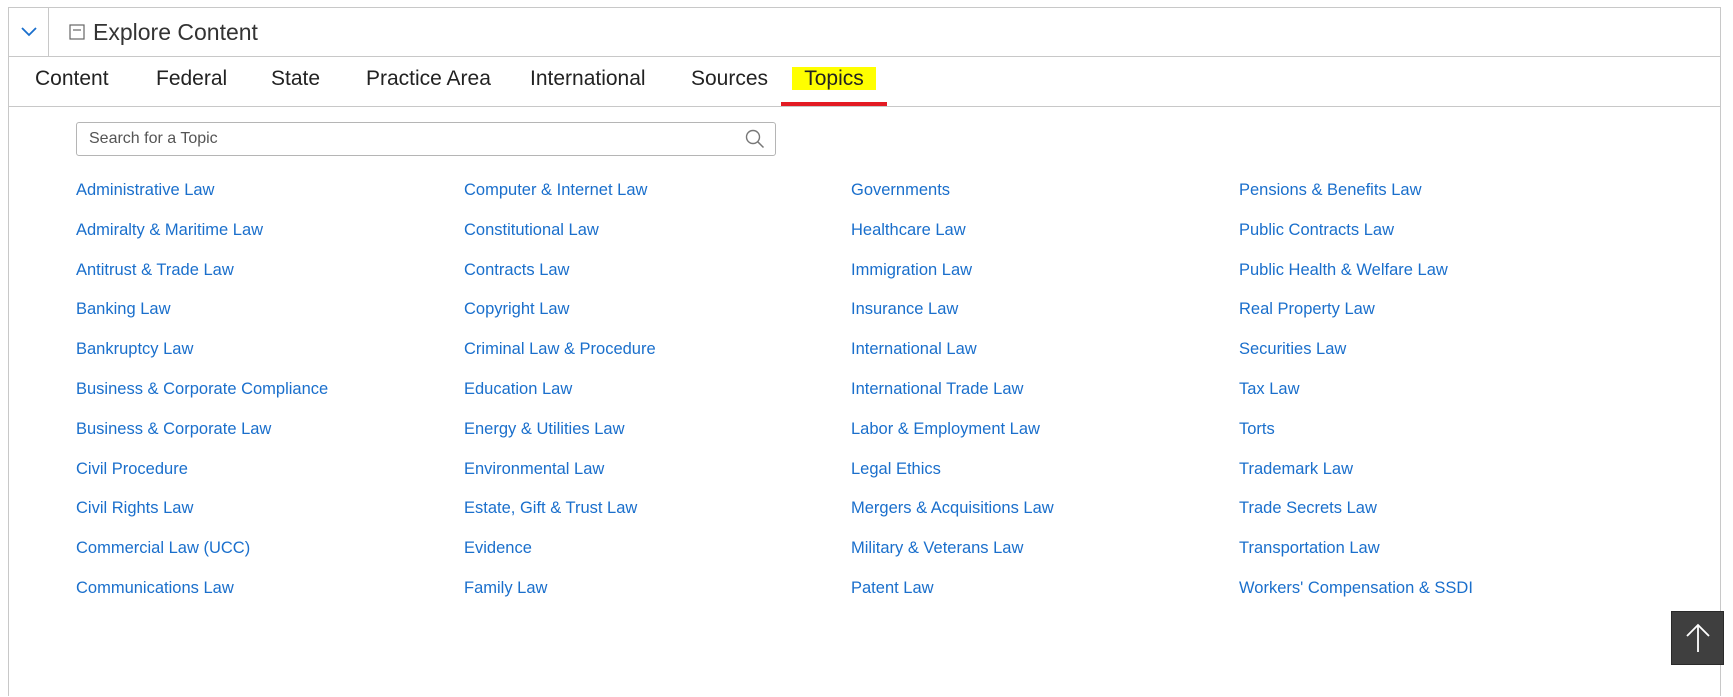 This screenshot has height=697, width=1733. Describe the element at coordinates (864, 32) in the screenshot. I see `panel-header: Explore Content` at that location.